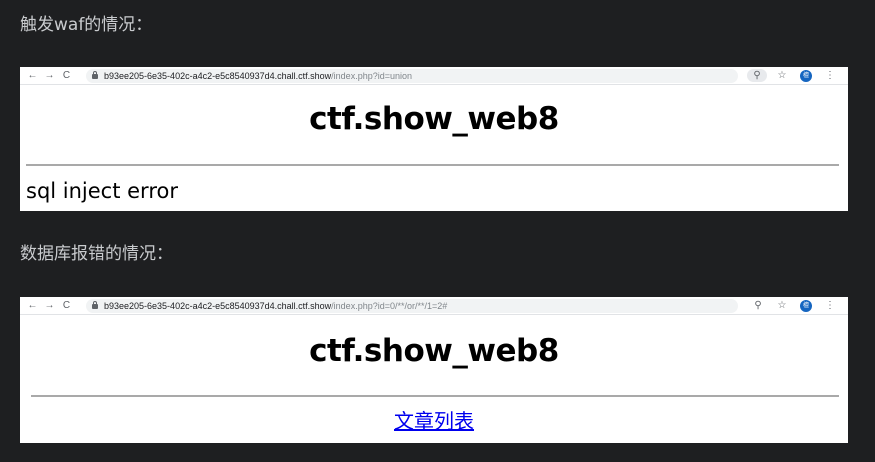 This screenshot has height=462, width=875. What do you see at coordinates (389, 305) in the screenshot?
I see `url-path: /index.php?id=0/**/or/**/1=2#` at bounding box center [389, 305].